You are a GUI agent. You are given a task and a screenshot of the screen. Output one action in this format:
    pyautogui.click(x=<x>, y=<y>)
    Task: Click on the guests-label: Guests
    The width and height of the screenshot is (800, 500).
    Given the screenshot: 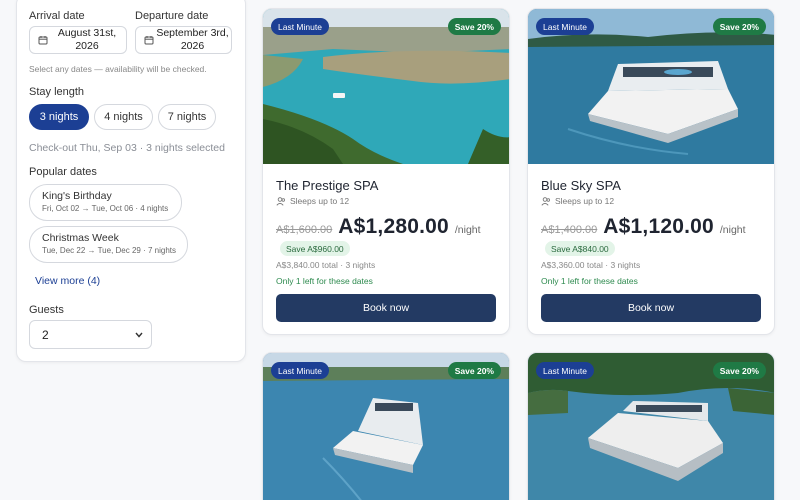 What is the action you would take?
    pyautogui.click(x=46, y=310)
    